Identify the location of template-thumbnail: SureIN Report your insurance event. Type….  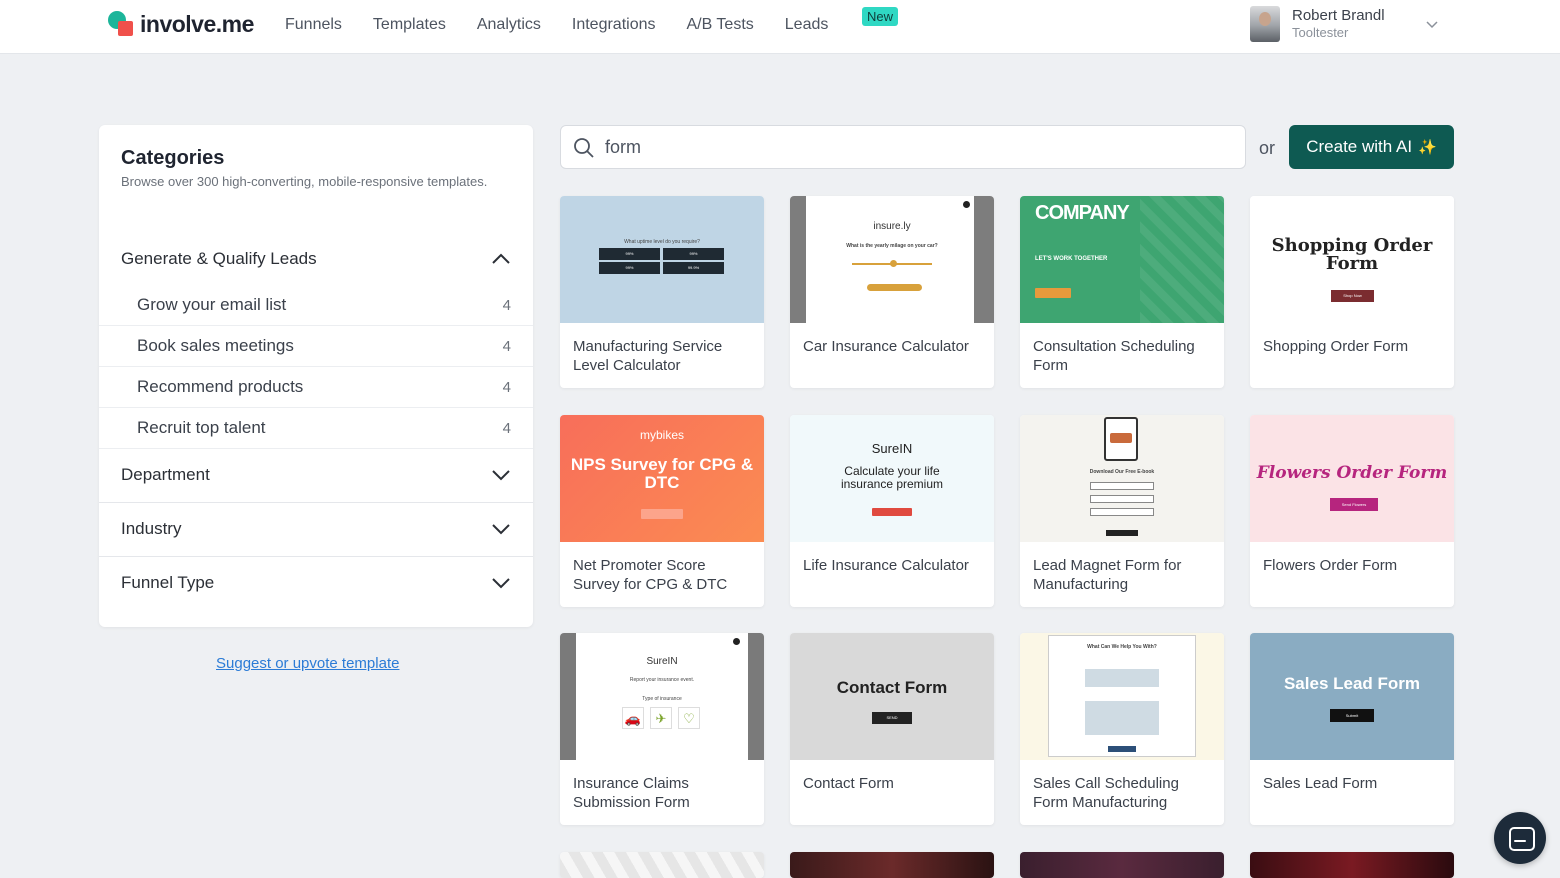
(662, 696).